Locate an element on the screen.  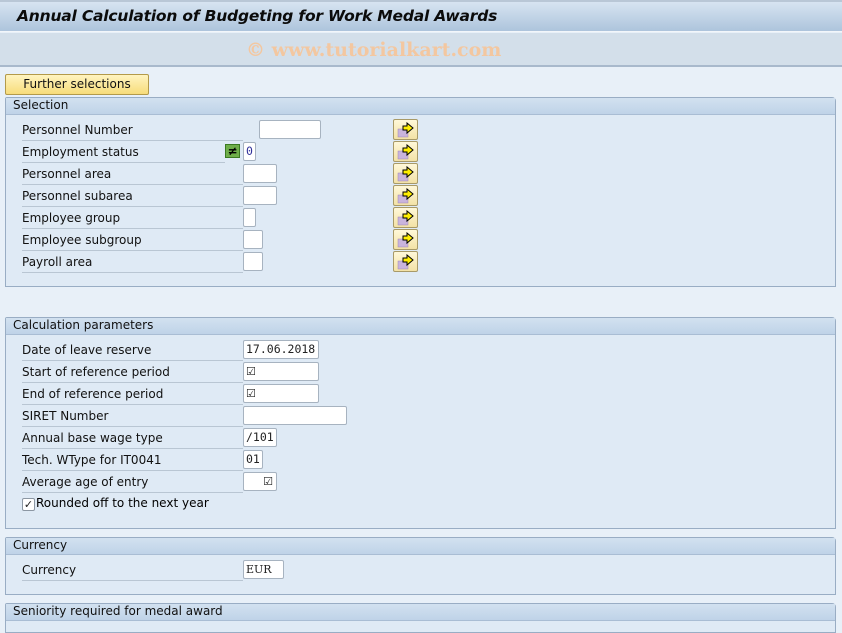
rounded-off-checkbox: ✓ is located at coordinates (28, 504).